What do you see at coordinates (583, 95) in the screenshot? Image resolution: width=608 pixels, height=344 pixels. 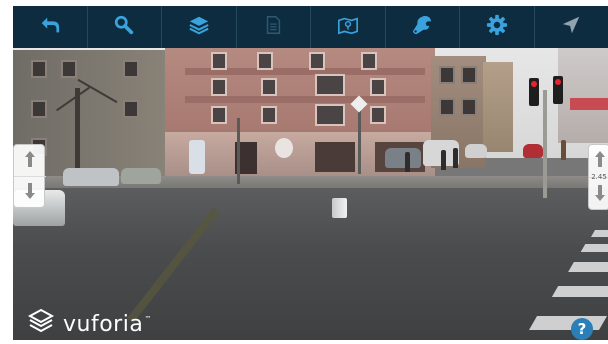 I see `building-far-right` at bounding box center [583, 95].